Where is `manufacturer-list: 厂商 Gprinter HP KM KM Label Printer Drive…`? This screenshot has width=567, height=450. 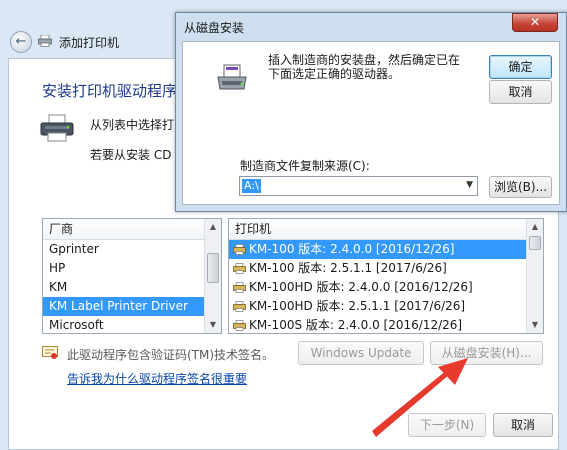
manufacturer-list: 厂商 Gprinter HP KM KM Label Printer Drive… is located at coordinates (132, 276).